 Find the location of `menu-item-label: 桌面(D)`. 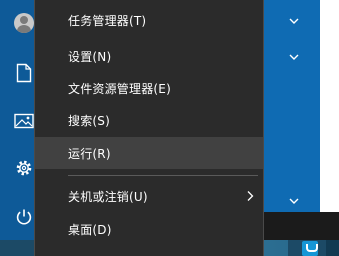

menu-item-label: 桌面(D) is located at coordinates (90, 229).